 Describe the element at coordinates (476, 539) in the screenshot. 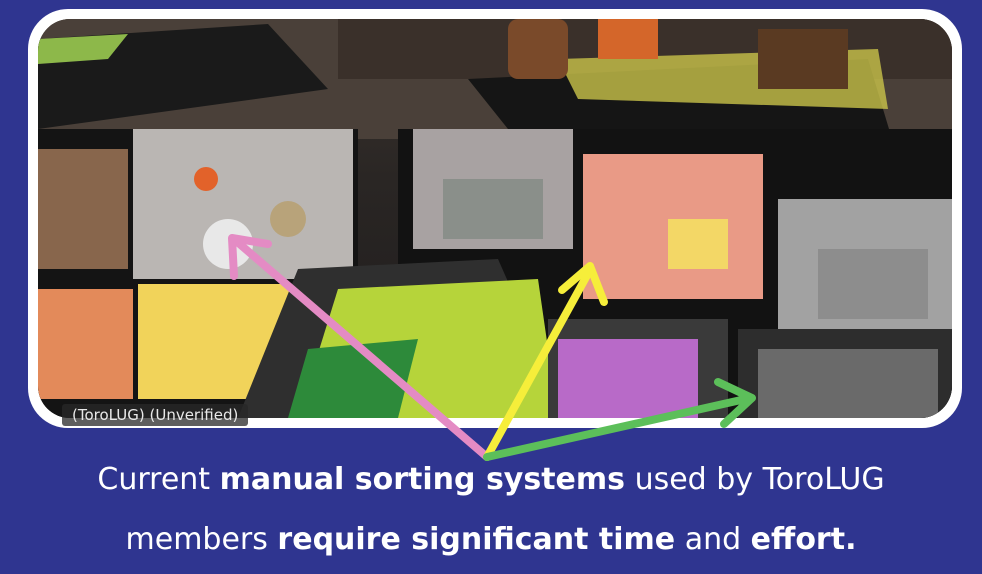

I see `caption-bold-text: require significant time` at that location.